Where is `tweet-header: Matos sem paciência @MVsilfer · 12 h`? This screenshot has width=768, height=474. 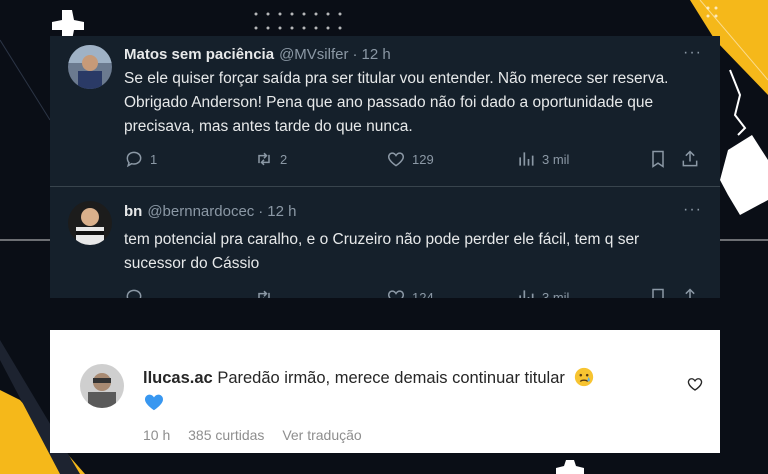 tweet-header: Matos sem paciência @MVsilfer · 12 h is located at coordinates (257, 55).